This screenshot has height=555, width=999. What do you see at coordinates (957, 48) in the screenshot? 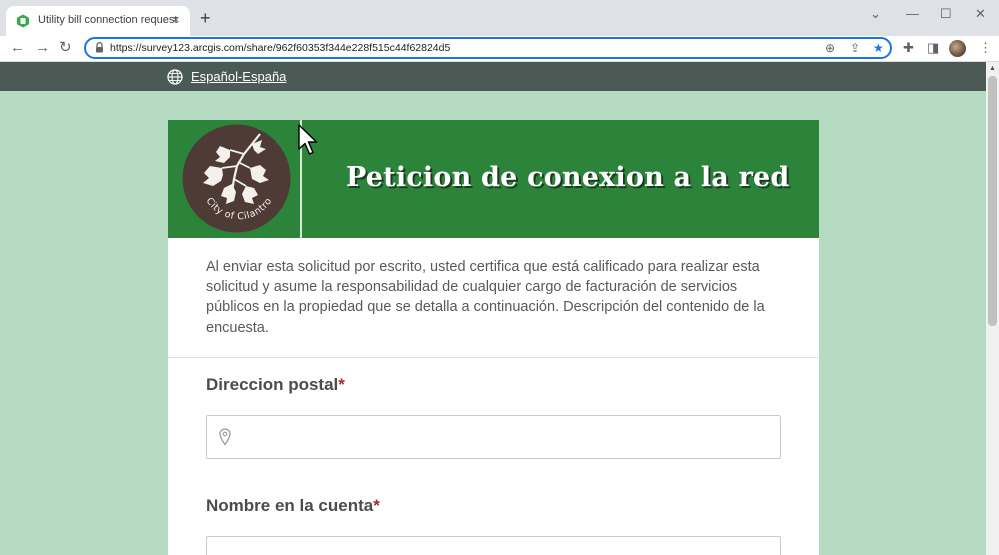
I see `profile-avatar` at bounding box center [957, 48].